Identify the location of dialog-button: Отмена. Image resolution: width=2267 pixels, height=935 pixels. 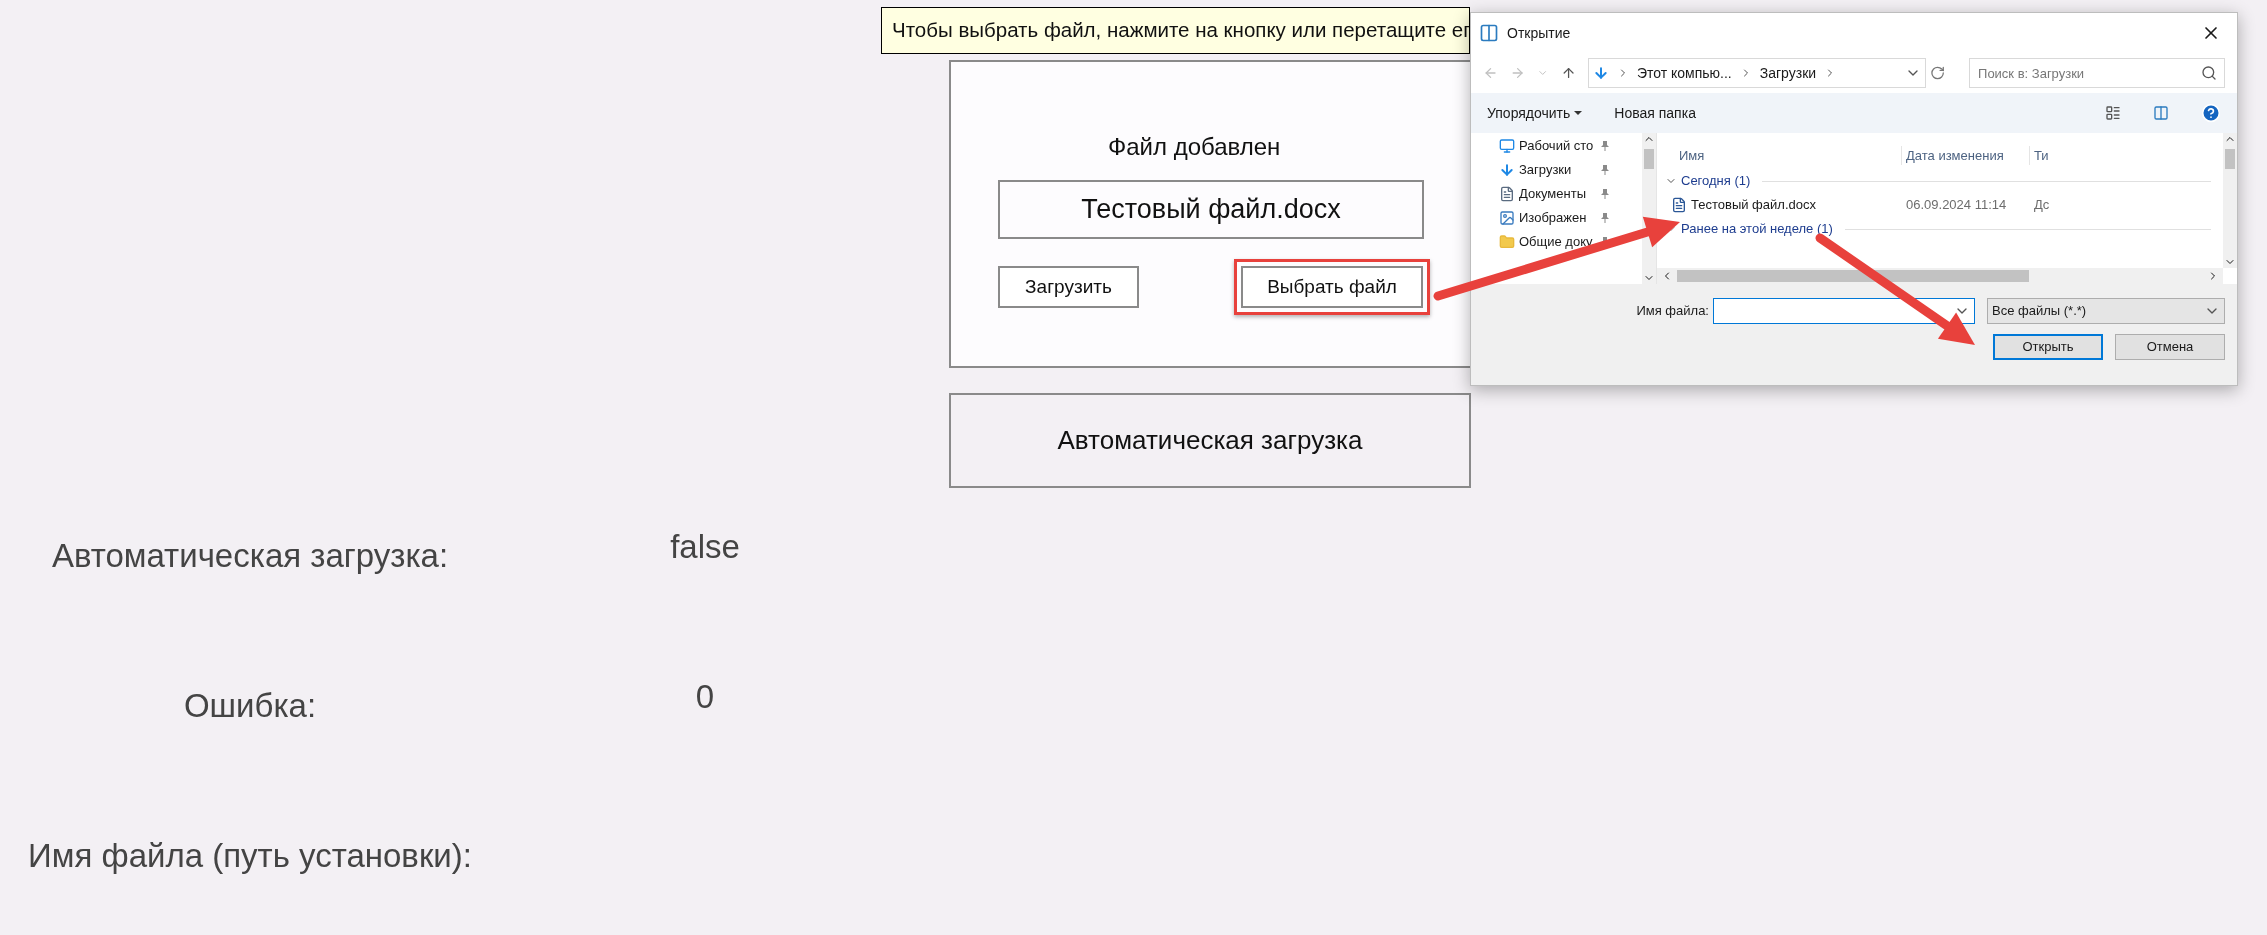
(2170, 347).